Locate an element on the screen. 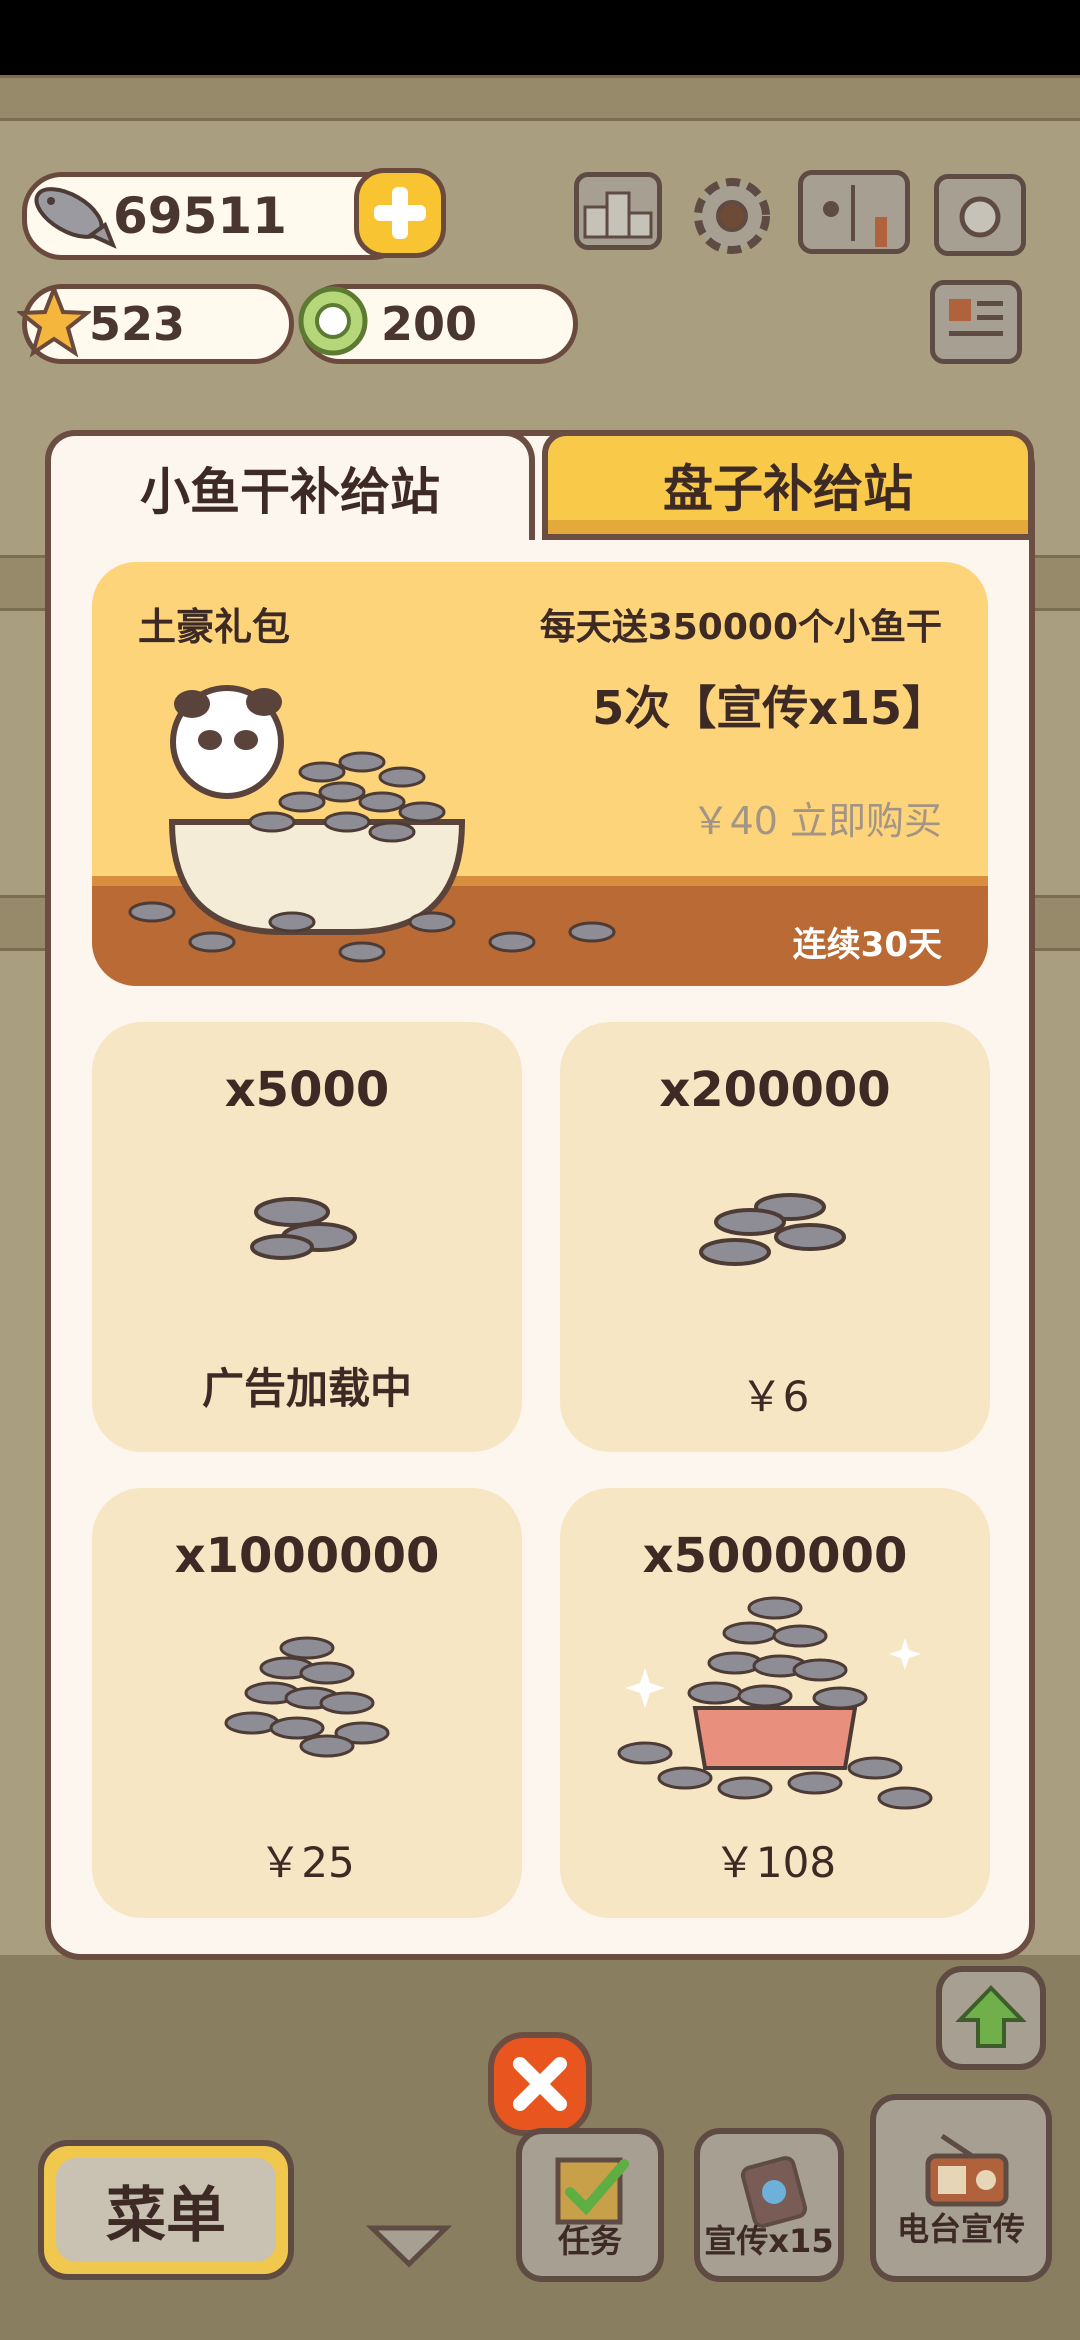 This screenshot has height=2340, width=1080. star-currency-pill: 523 is located at coordinates (155, 324).